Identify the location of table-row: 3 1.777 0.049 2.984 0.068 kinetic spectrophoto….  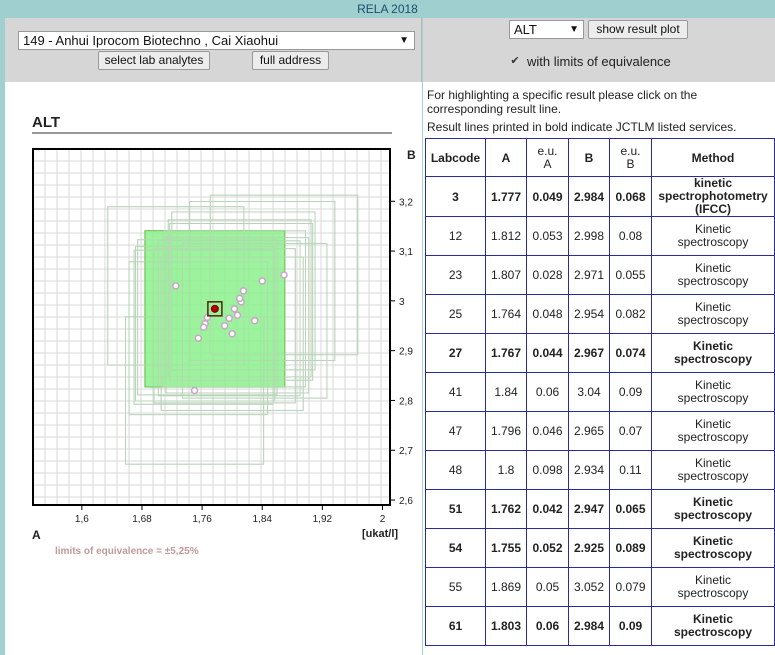
(600, 196).